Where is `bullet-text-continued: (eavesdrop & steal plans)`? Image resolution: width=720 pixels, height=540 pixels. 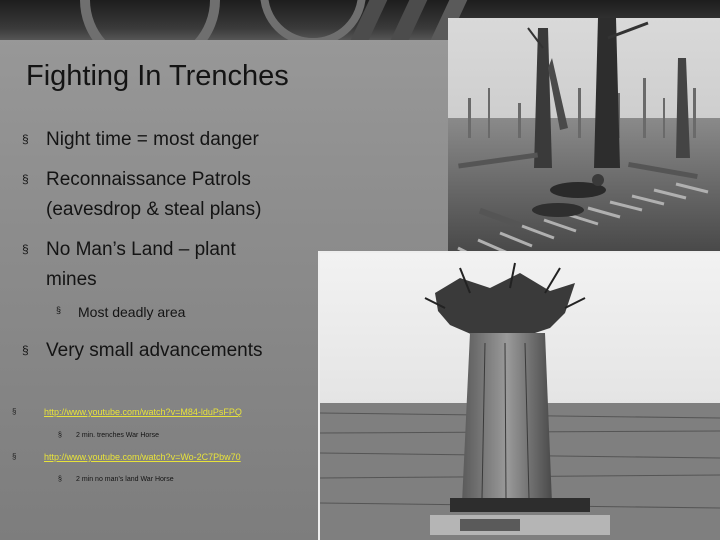 bullet-text-continued: (eavesdrop & steal plans) is located at coordinates (154, 209).